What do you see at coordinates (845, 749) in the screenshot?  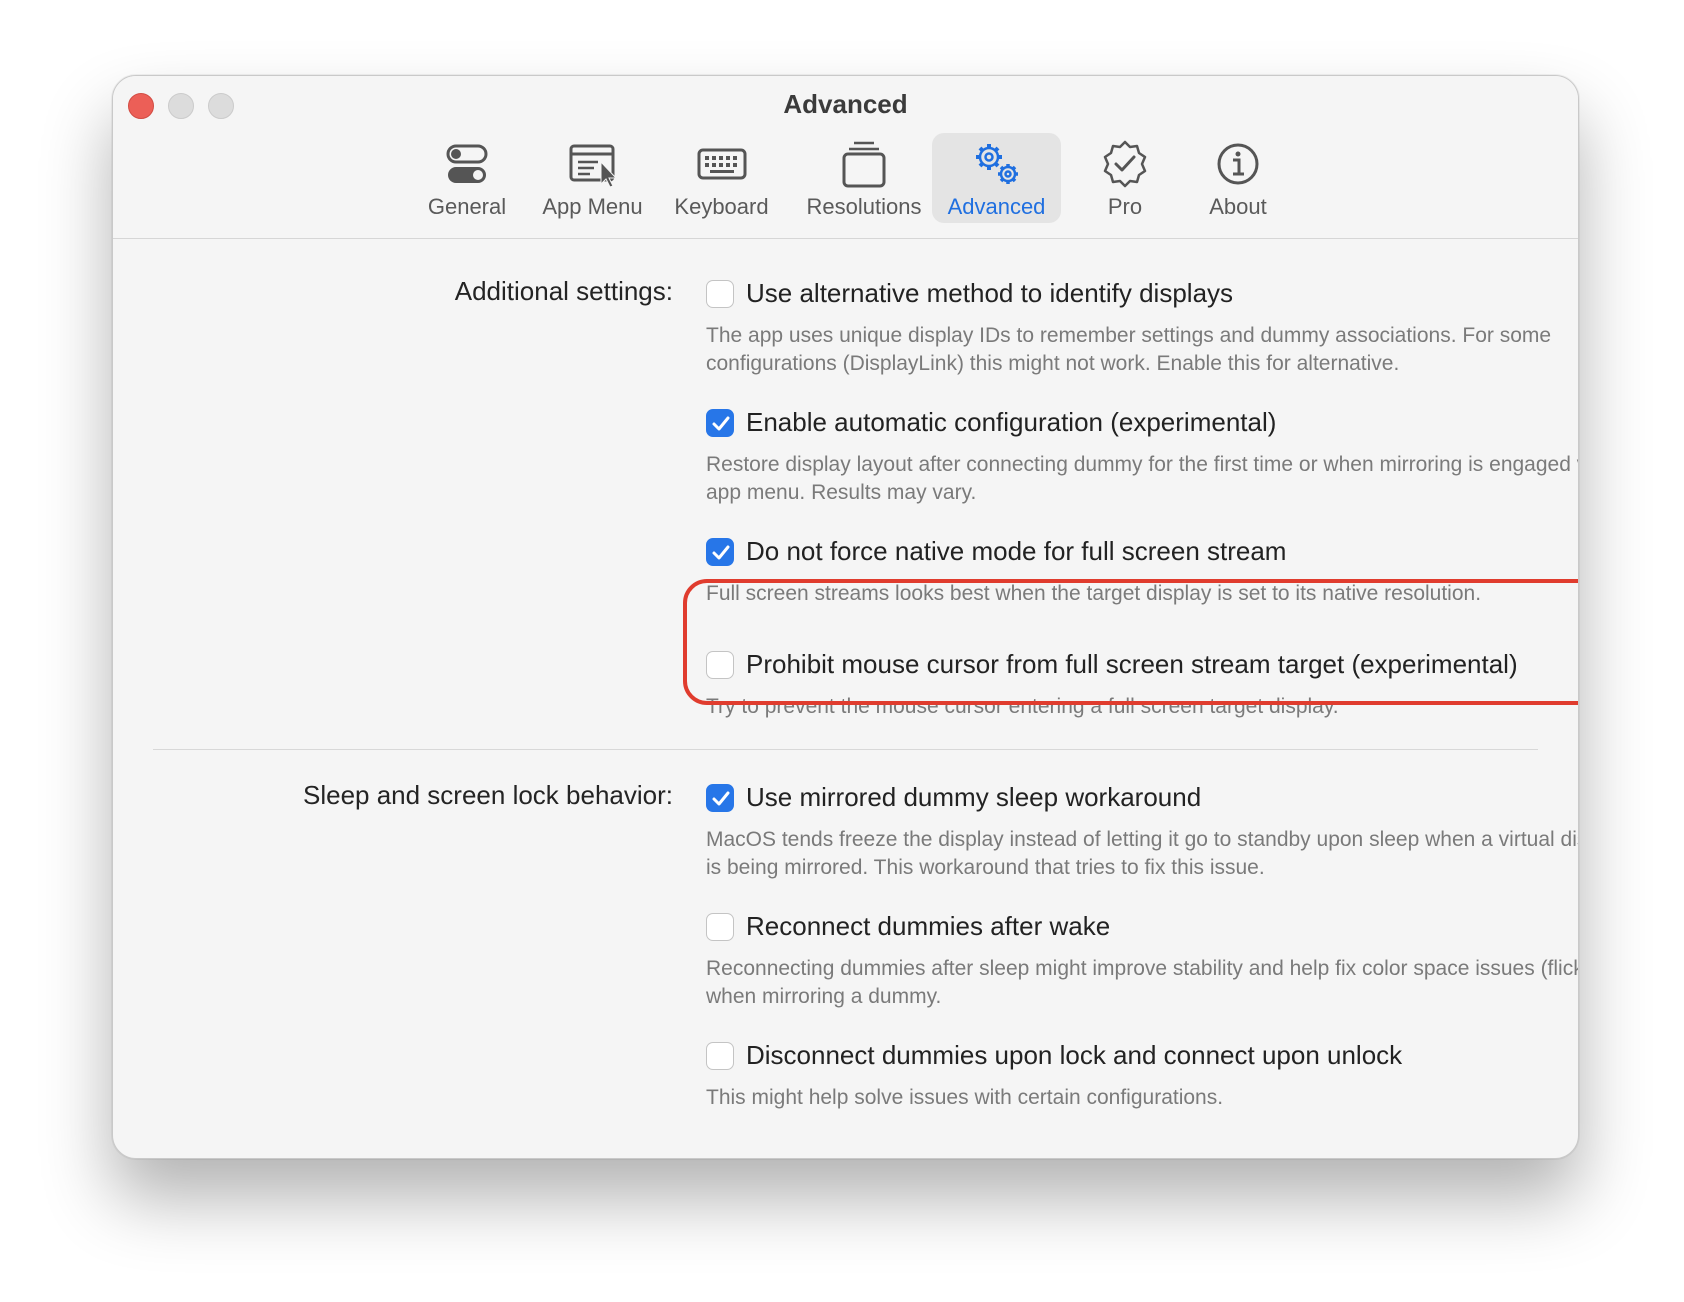 I see `section-divider` at bounding box center [845, 749].